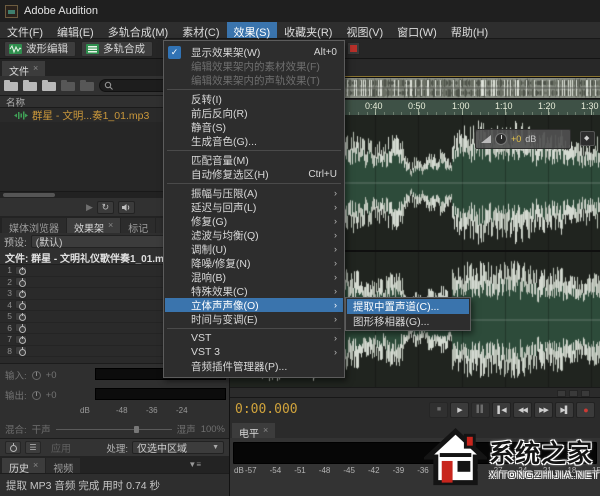 The width and height of the screenshot is (600, 496). Describe the element at coordinates (138, 30) in the screenshot. I see `menubar-item-multitrack: 多轨合成(M)` at that location.